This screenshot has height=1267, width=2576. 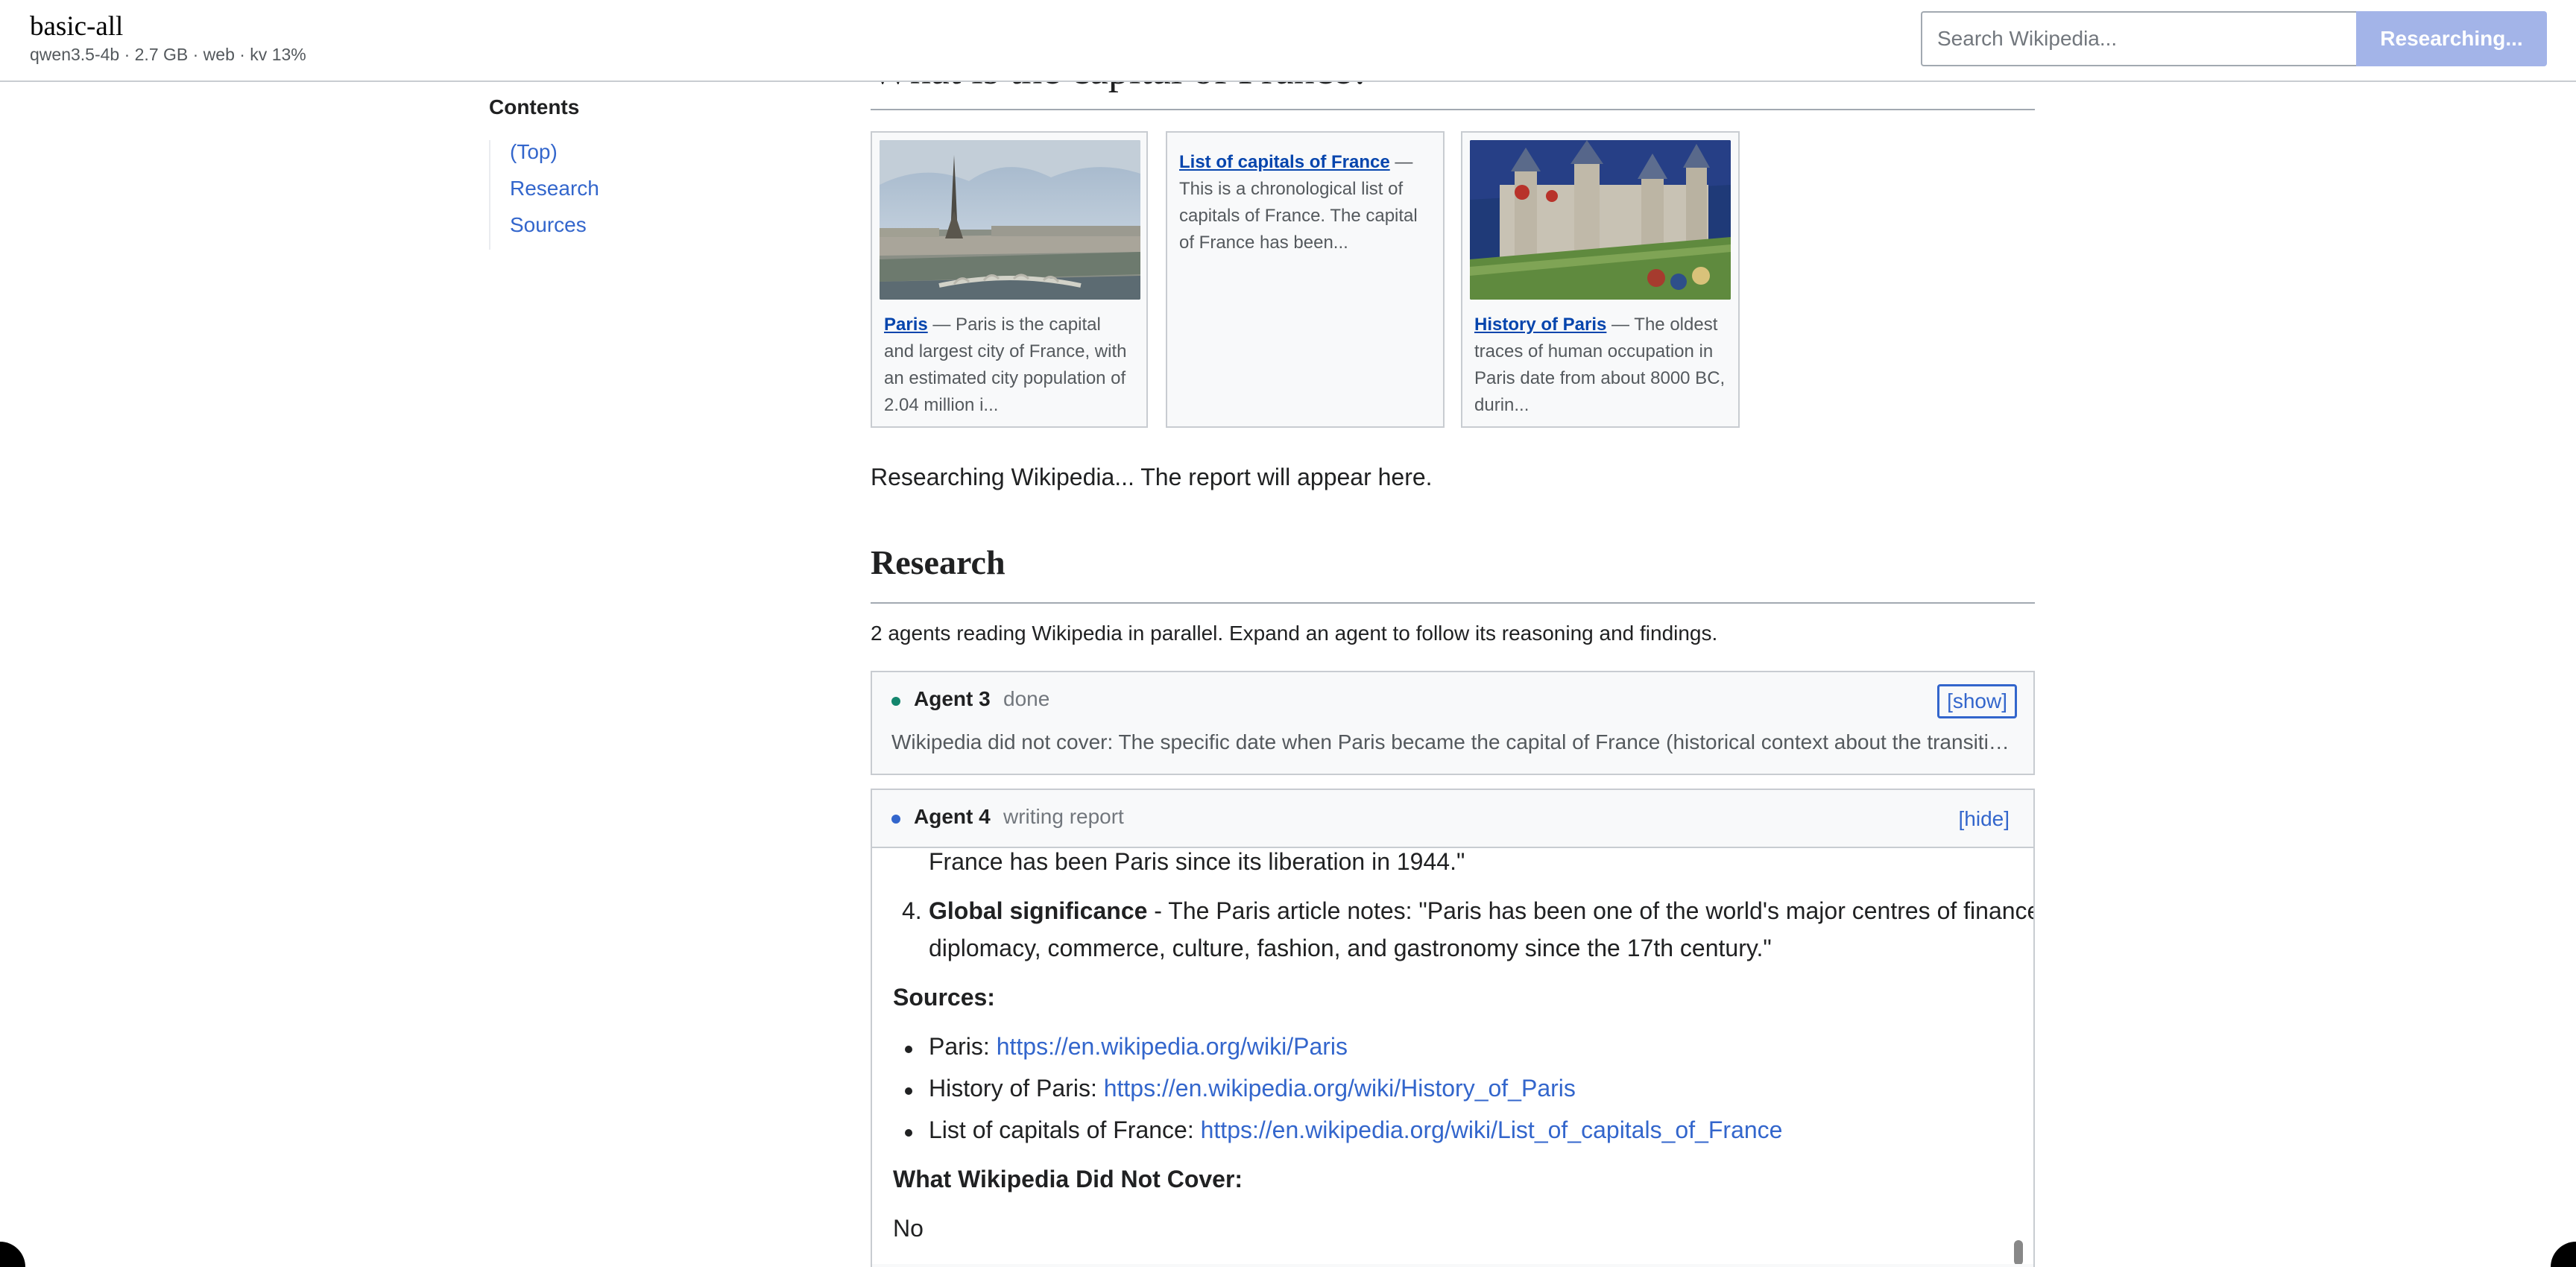 What do you see at coordinates (1452, 818) in the screenshot?
I see `agent-header-4: Agent 4 writing report [hide]` at bounding box center [1452, 818].